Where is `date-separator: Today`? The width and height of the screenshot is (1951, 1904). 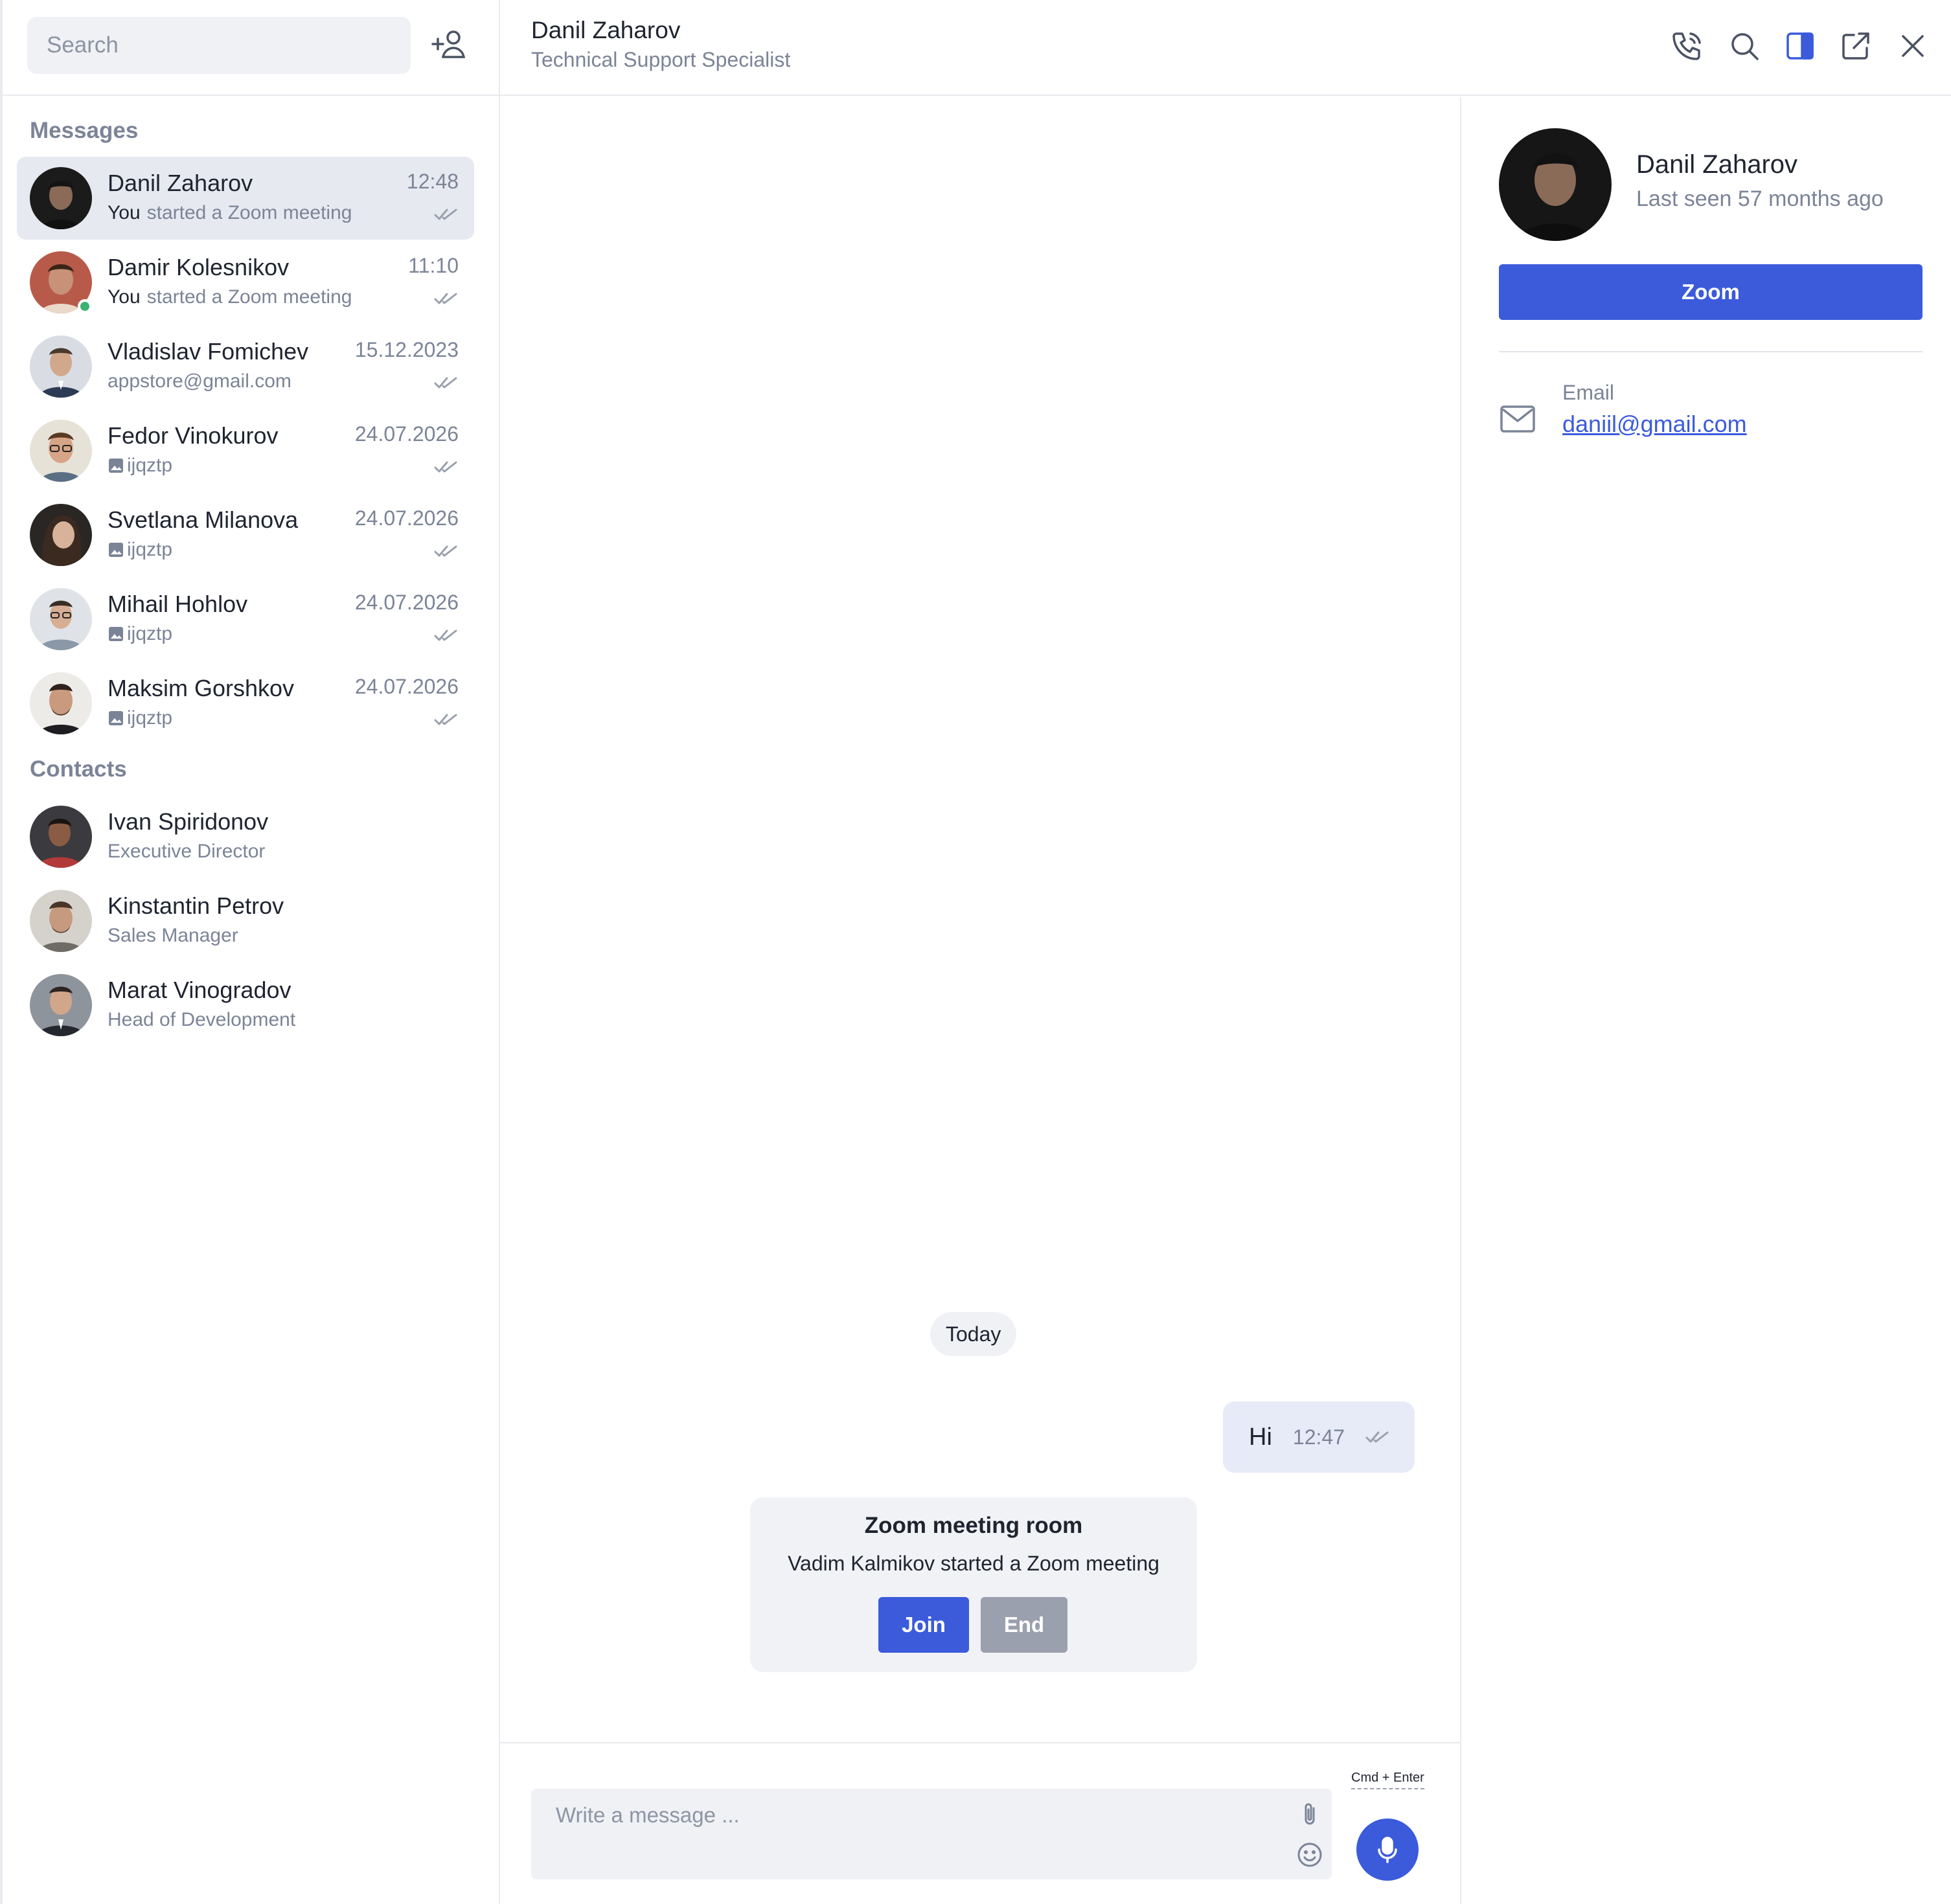
date-separator: Today is located at coordinates (973, 1334).